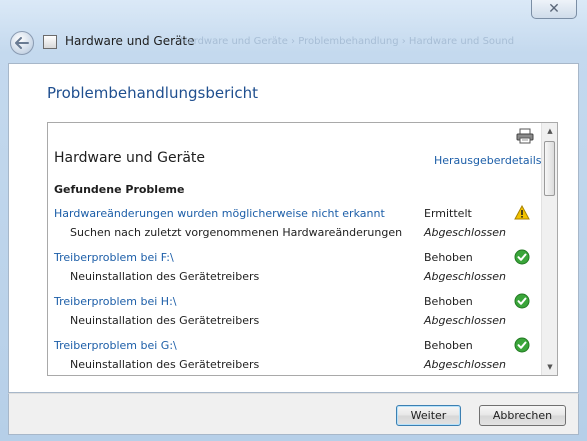  Describe the element at coordinates (549, 168) in the screenshot. I see `scrollbar-thumb` at that location.